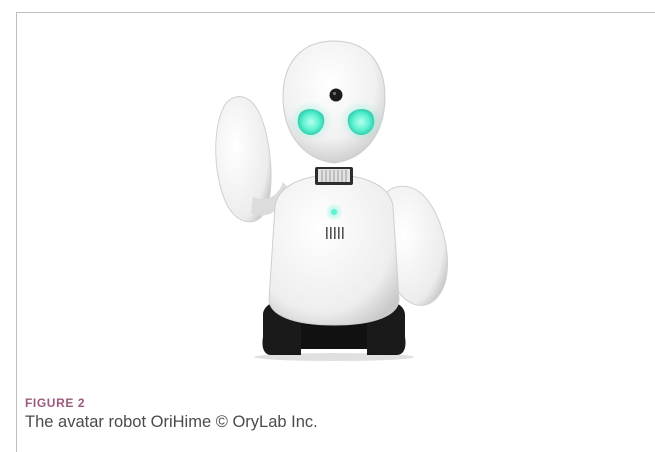 This screenshot has height=452, width=655. Describe the element at coordinates (334, 250) in the screenshot. I see `robot-torso` at that location.